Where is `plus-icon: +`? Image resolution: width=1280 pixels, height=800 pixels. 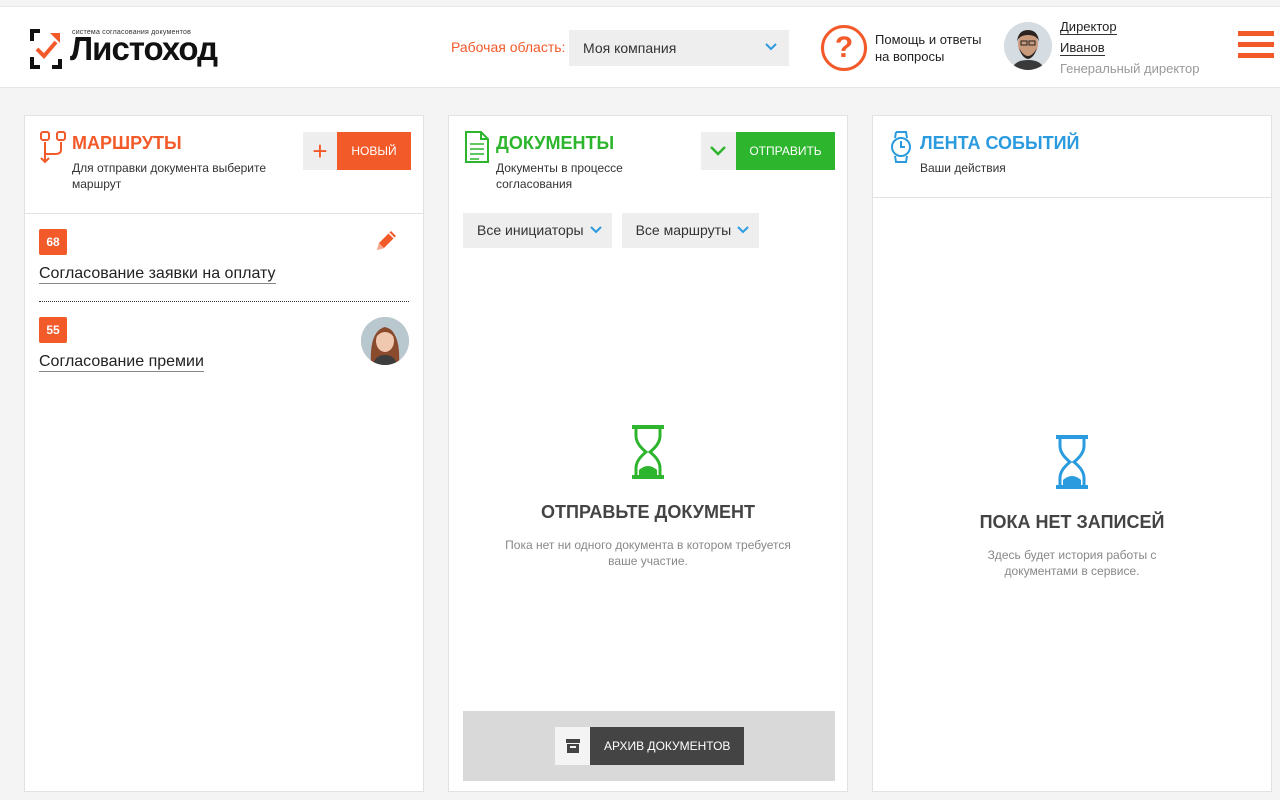 plus-icon: + is located at coordinates (320, 151).